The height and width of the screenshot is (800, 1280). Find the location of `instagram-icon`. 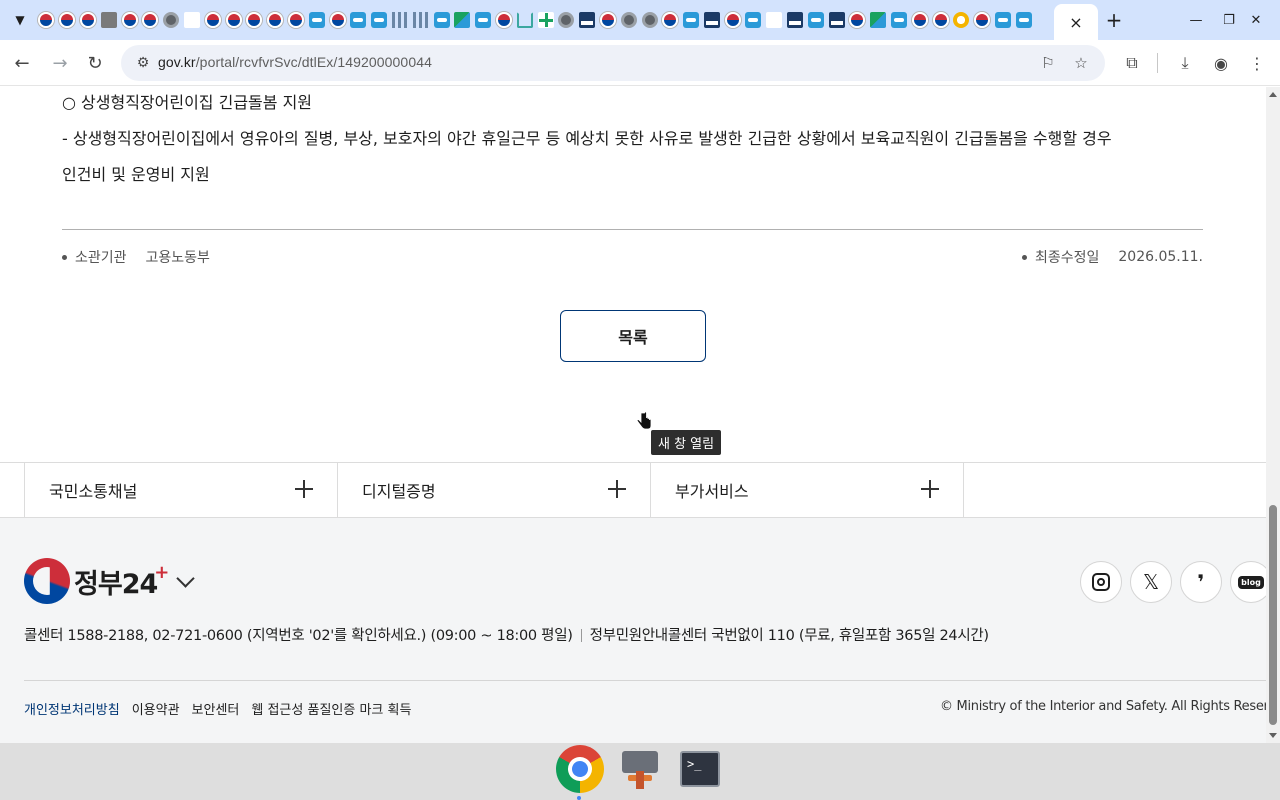

instagram-icon is located at coordinates (1101, 582).